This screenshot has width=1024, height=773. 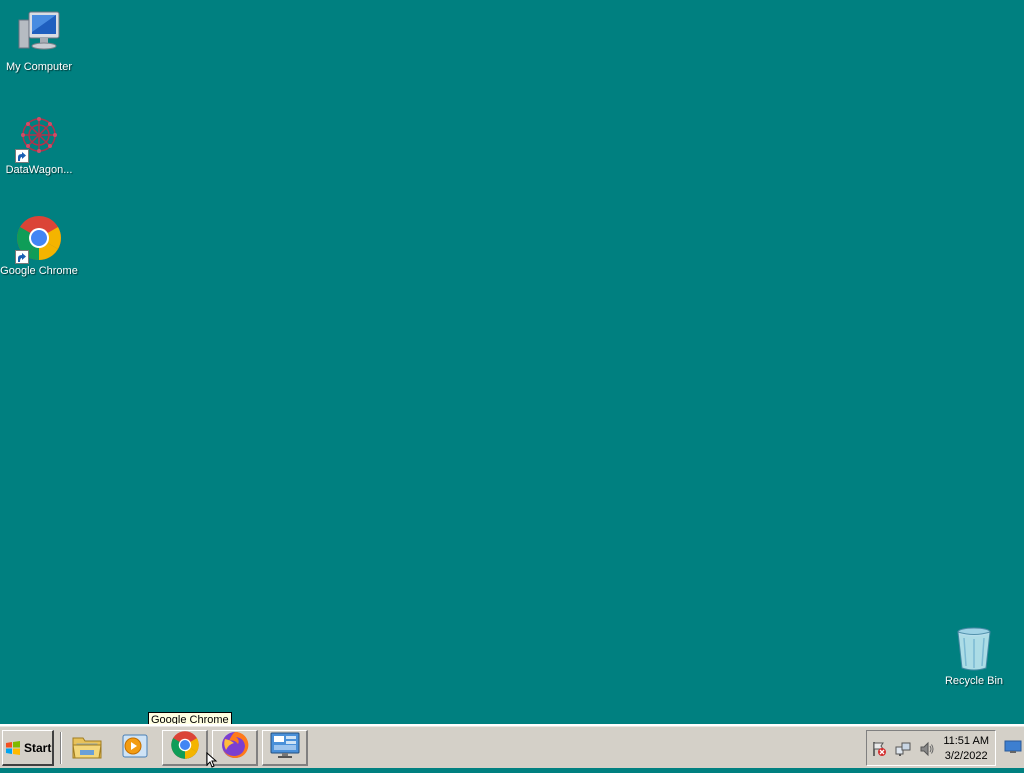 I want to click on show-desktop-icon, so click(x=1013, y=747).